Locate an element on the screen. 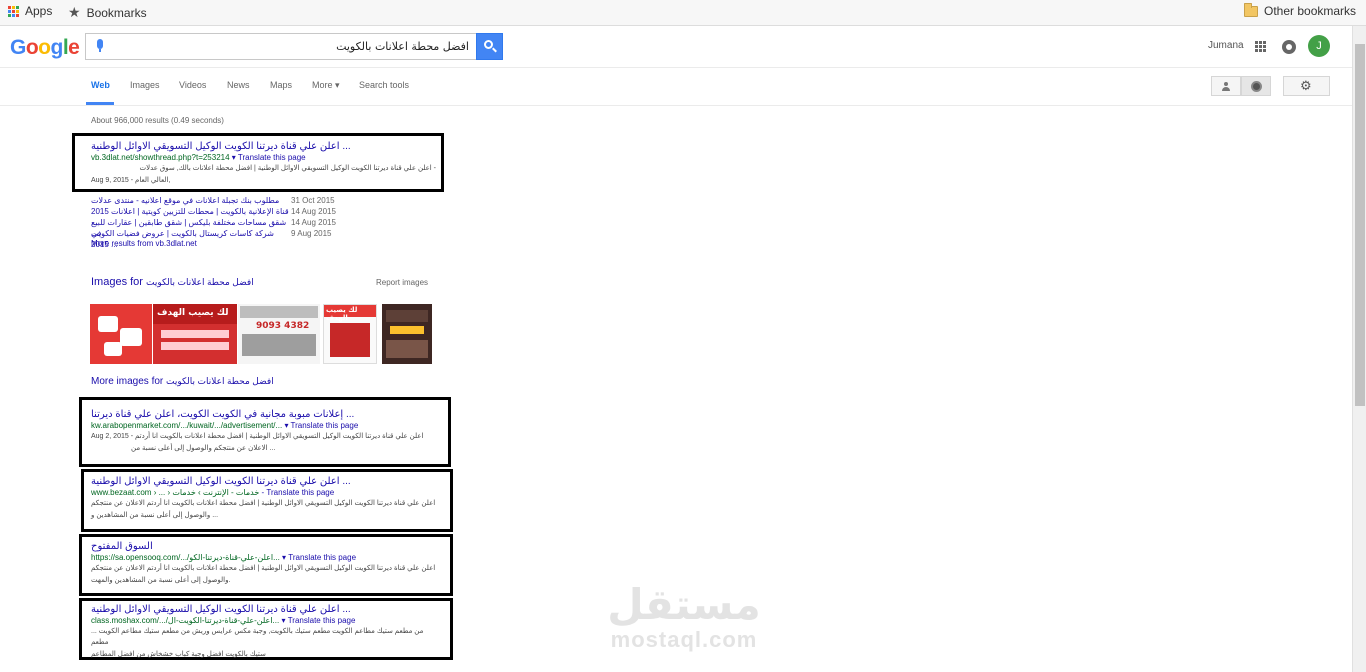 The width and height of the screenshot is (1366, 672). logo-letter: G is located at coordinates (18, 47).